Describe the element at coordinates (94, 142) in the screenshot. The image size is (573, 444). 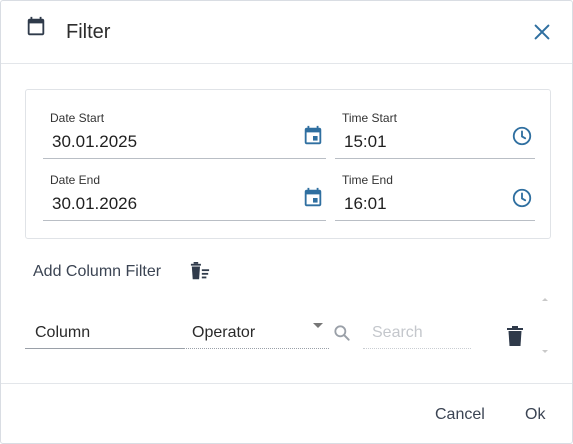
I see `date-start-value: 30.01.2025` at that location.